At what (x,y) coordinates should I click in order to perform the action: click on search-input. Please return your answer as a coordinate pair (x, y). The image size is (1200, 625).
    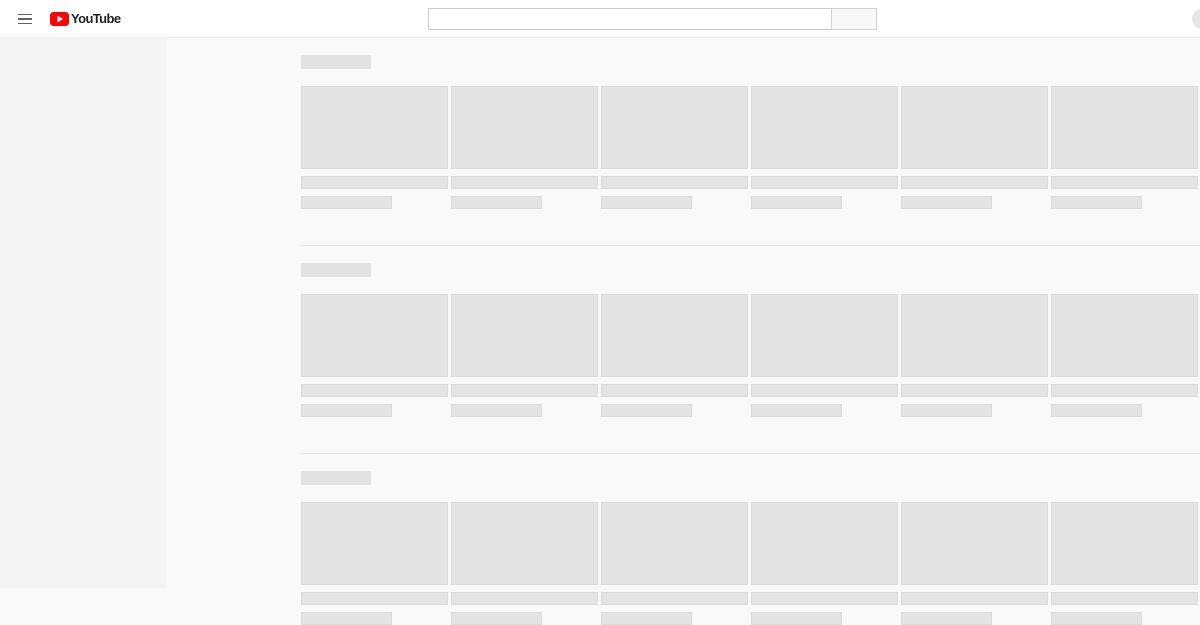
    Looking at the image, I should click on (630, 19).